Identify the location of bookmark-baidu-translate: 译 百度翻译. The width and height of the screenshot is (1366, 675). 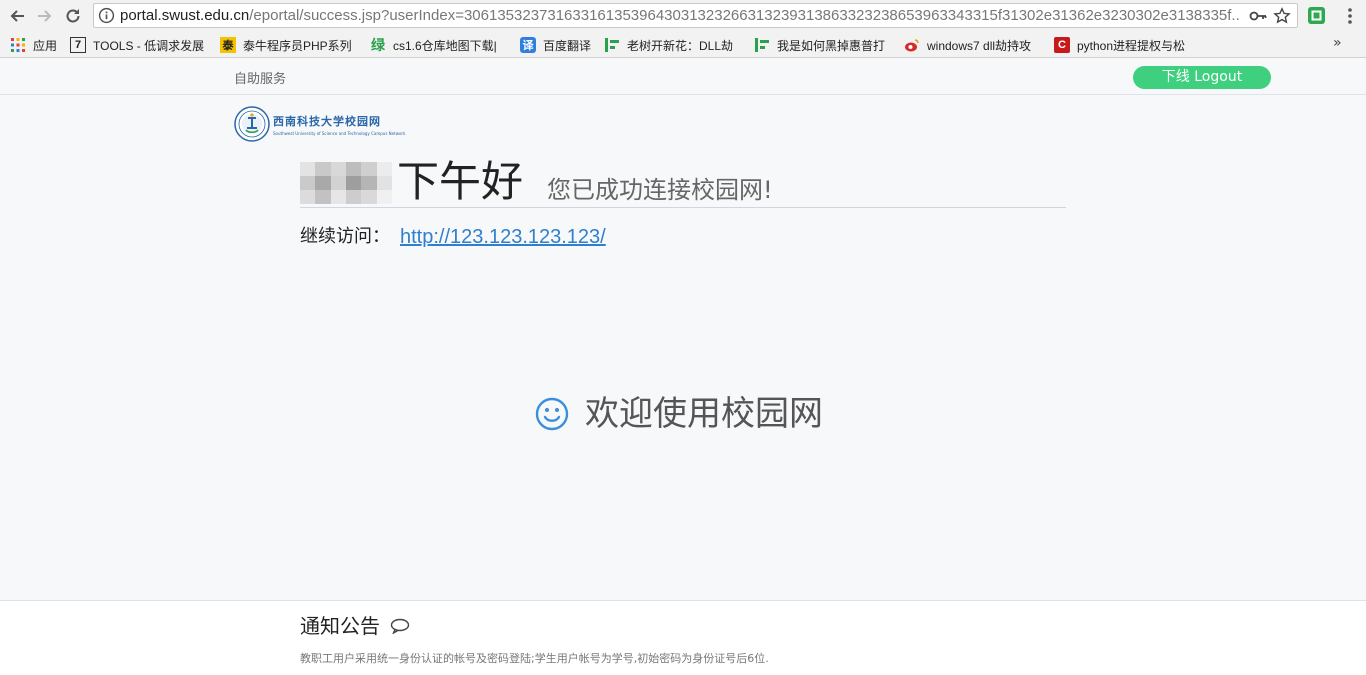
(555, 45).